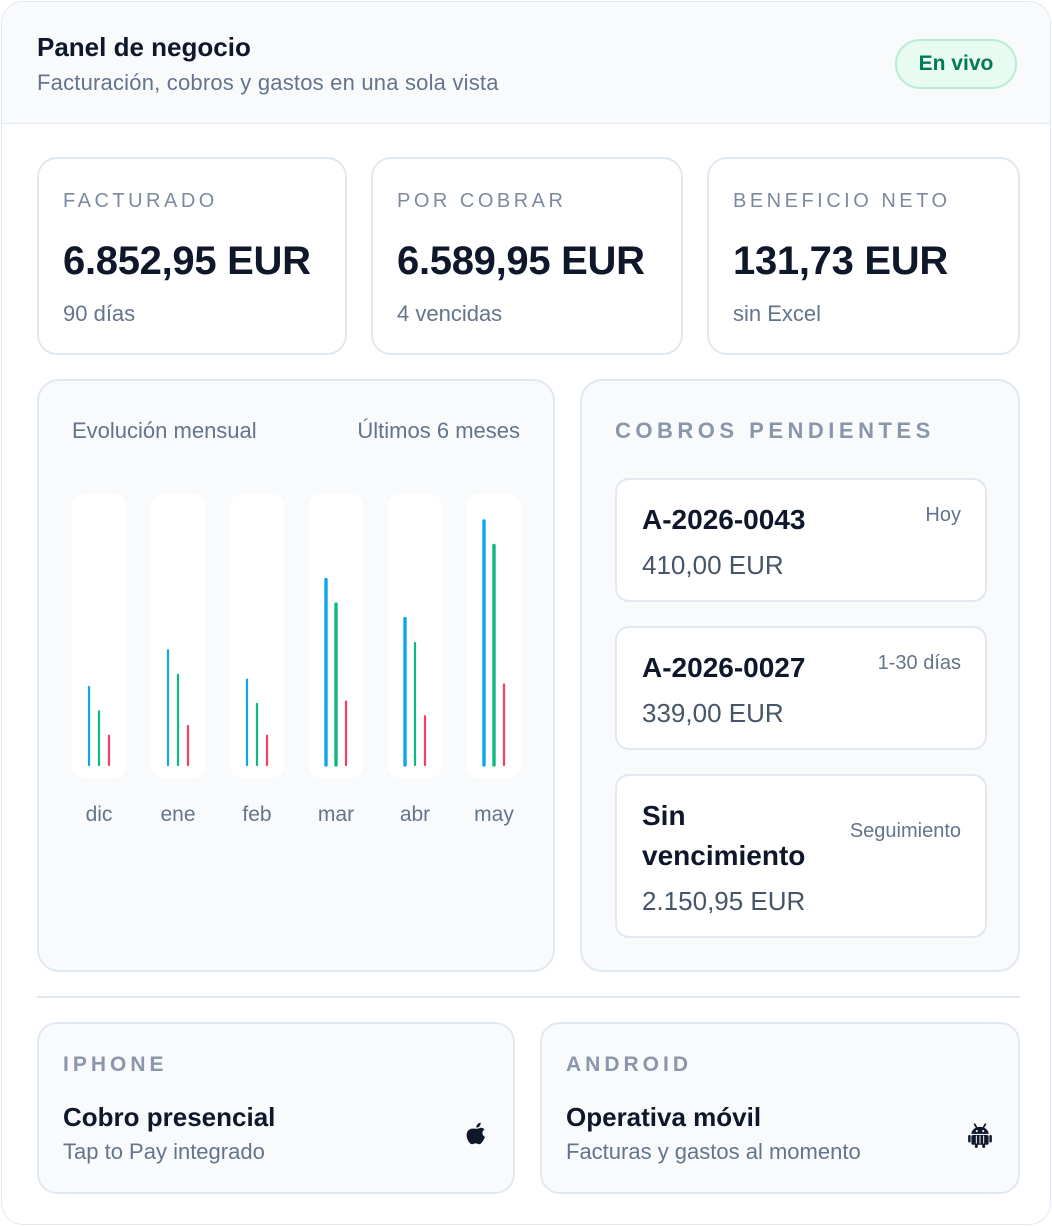 The width and height of the screenshot is (1052, 1226). Describe the element at coordinates (140, 201) in the screenshot. I see `kpi-label: FACTURADO` at that location.